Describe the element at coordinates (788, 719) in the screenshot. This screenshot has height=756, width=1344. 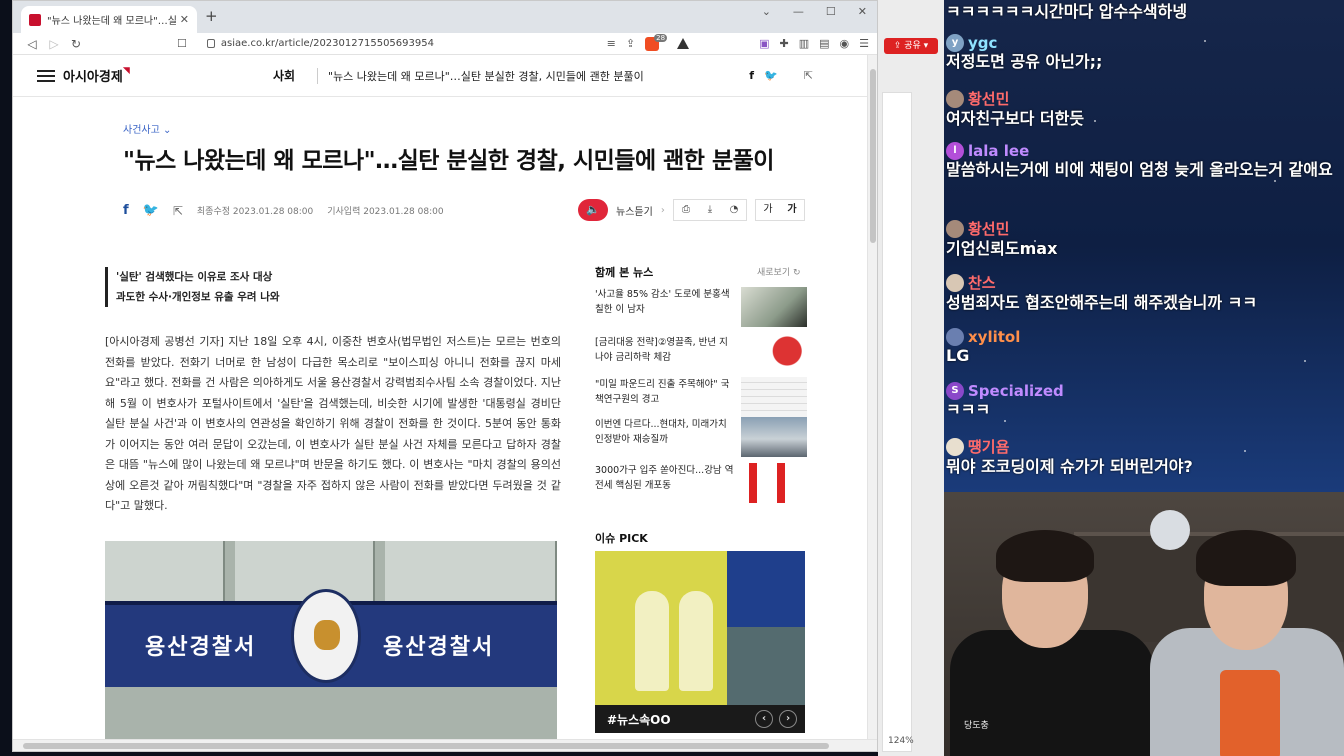
I see `next-icon: ›` at that location.